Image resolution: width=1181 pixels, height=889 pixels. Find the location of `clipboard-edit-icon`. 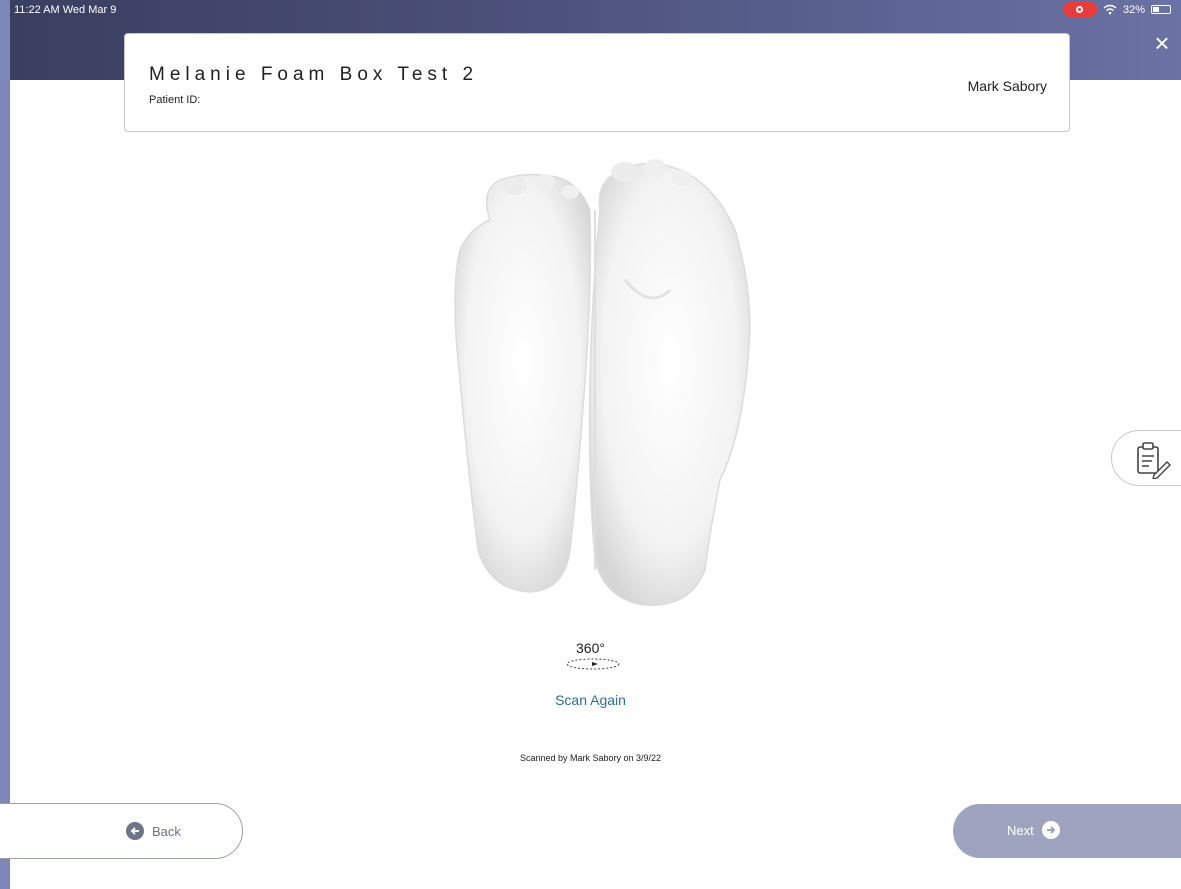

clipboard-edit-icon is located at coordinates (1154, 460).